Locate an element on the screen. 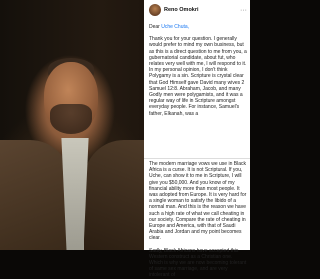 The height and width of the screenshot is (279, 320). post-header: Reno Omokri ··· is located at coordinates (198, 10).